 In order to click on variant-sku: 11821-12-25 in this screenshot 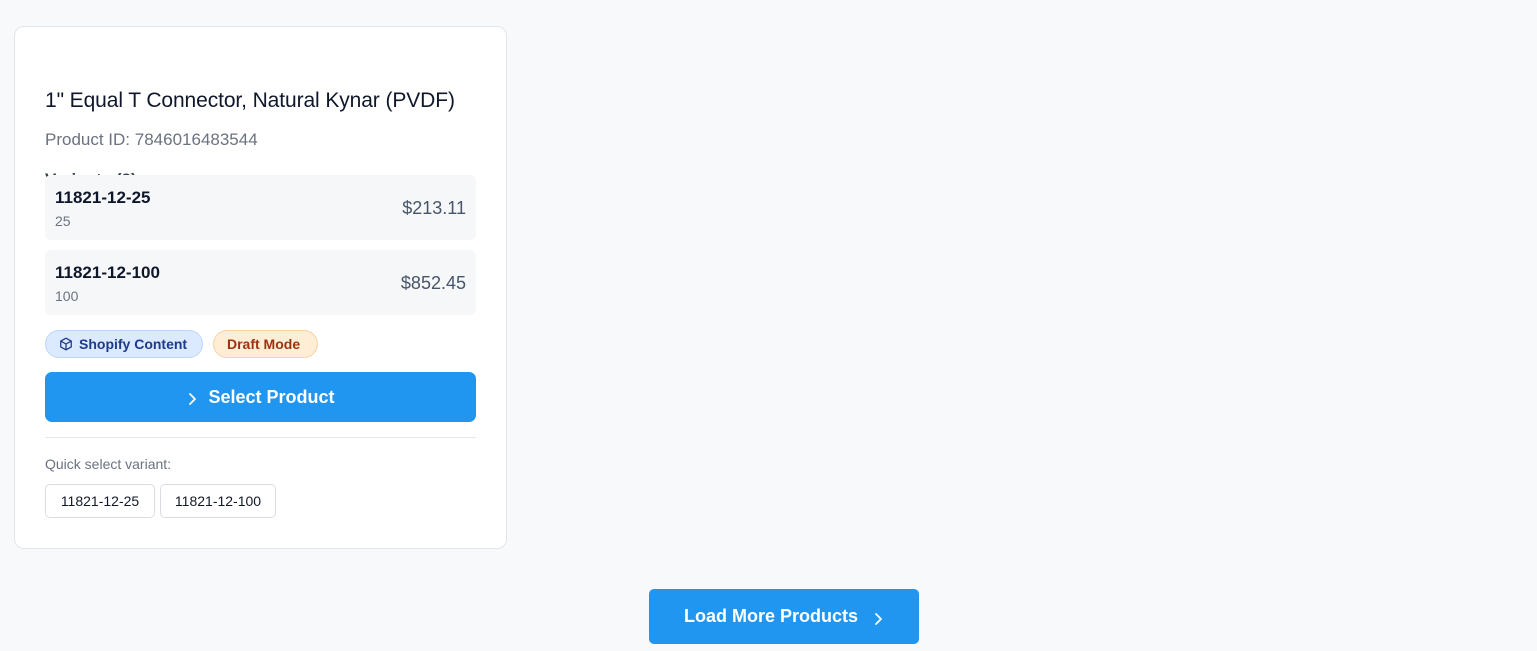, I will do `click(103, 197)`.